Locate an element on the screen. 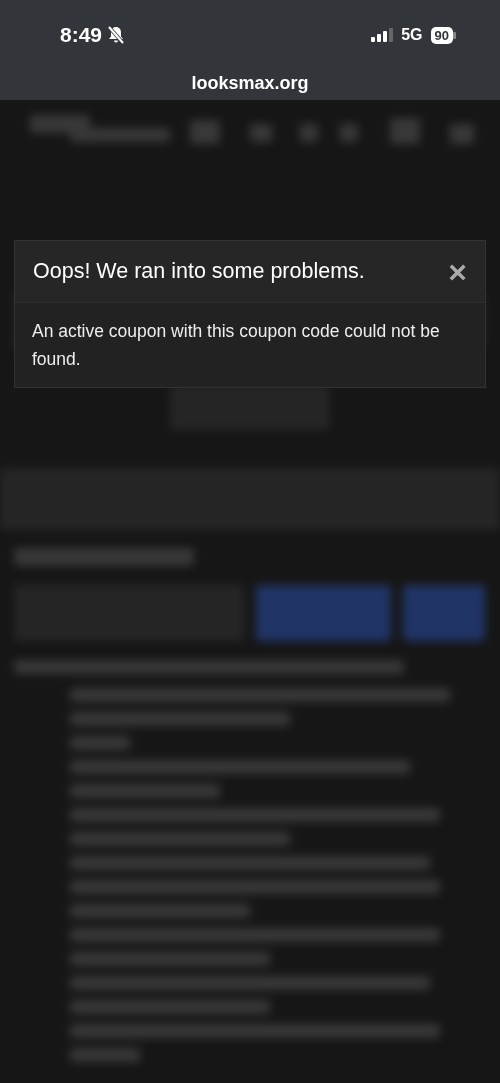 The width and height of the screenshot is (500, 1083). error-message: An active coupon with this coupon code could not be found. is located at coordinates (236, 345).